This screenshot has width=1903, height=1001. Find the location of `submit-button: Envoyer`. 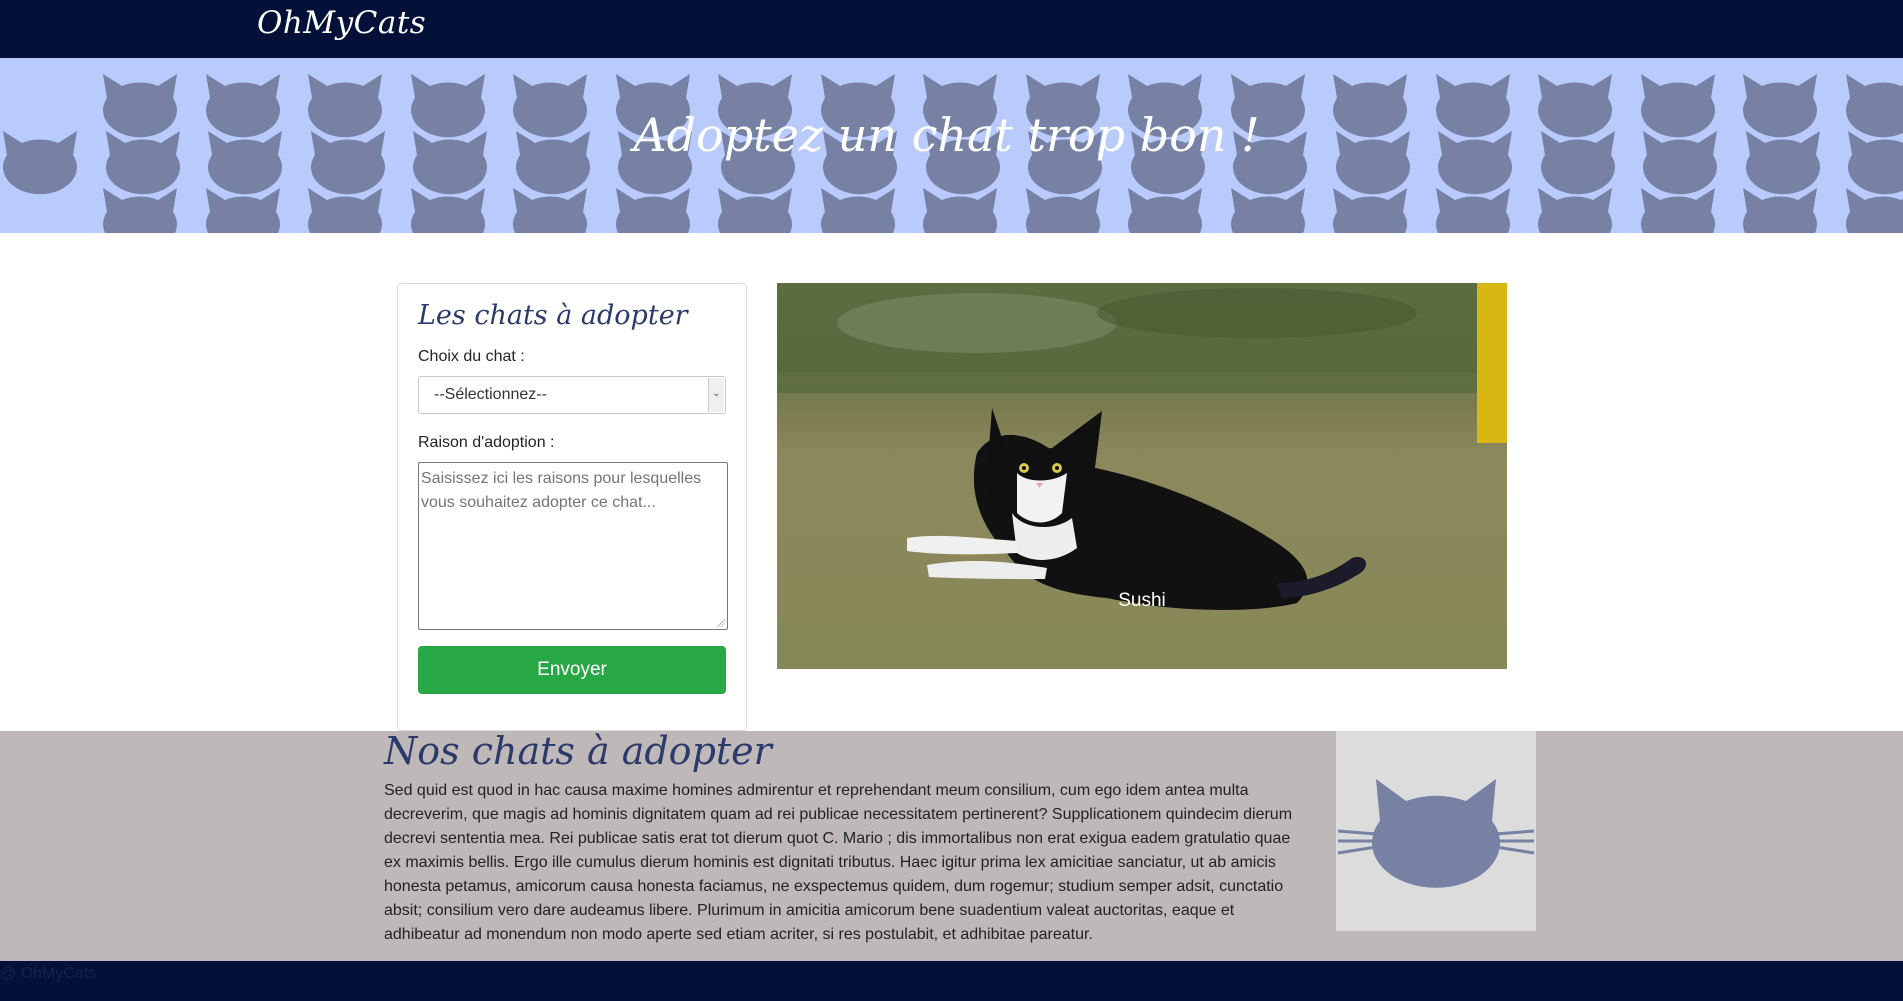

submit-button: Envoyer is located at coordinates (572, 670).